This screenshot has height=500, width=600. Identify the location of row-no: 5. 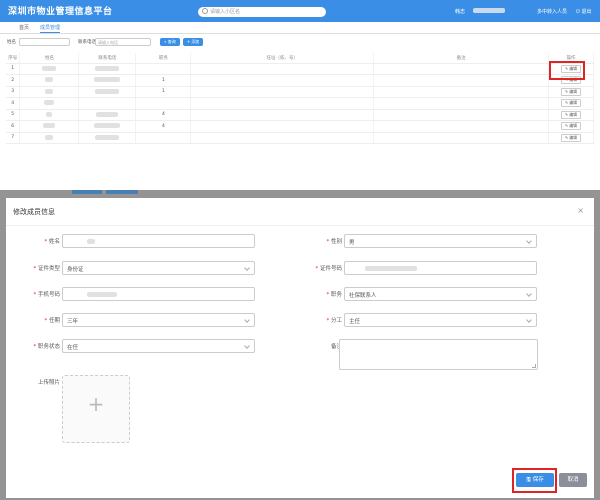
(13, 115).